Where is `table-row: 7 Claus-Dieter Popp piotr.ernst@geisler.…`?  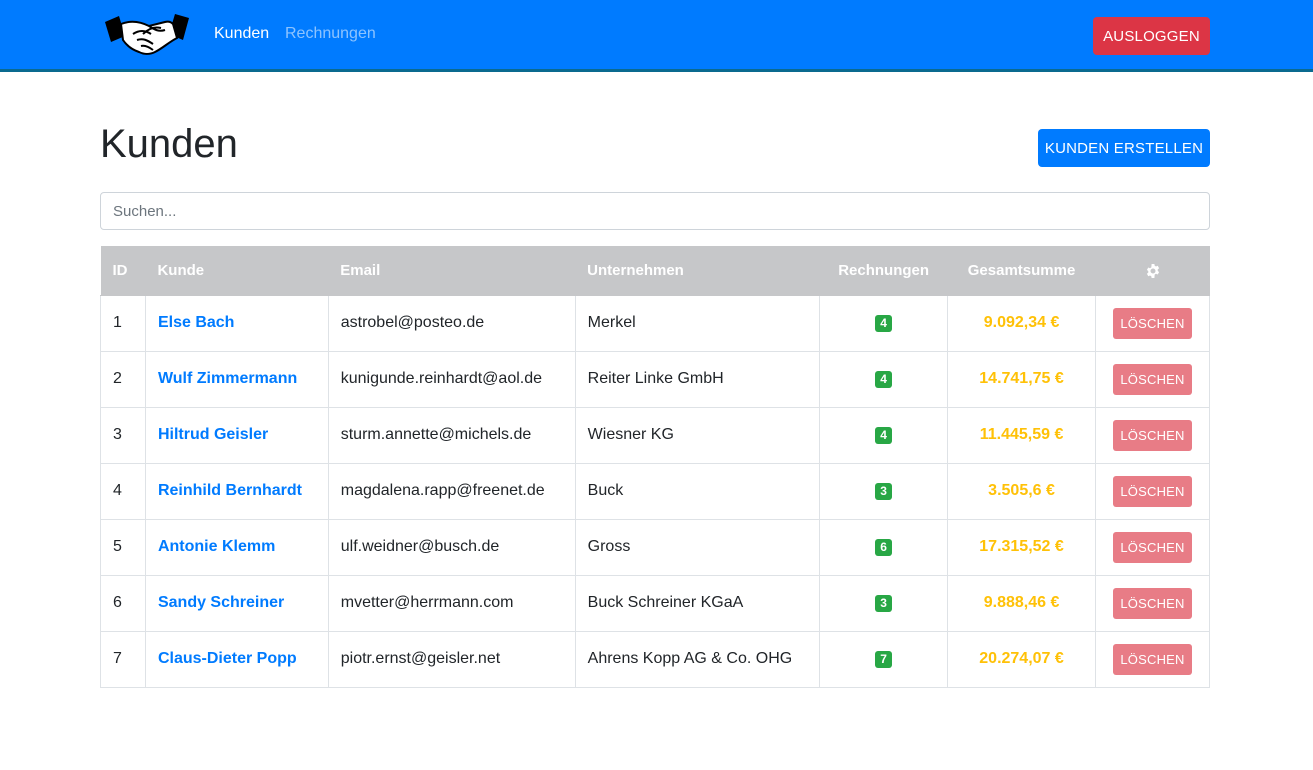 table-row: 7 Claus-Dieter Popp piotr.ernst@geisler.… is located at coordinates (655, 659).